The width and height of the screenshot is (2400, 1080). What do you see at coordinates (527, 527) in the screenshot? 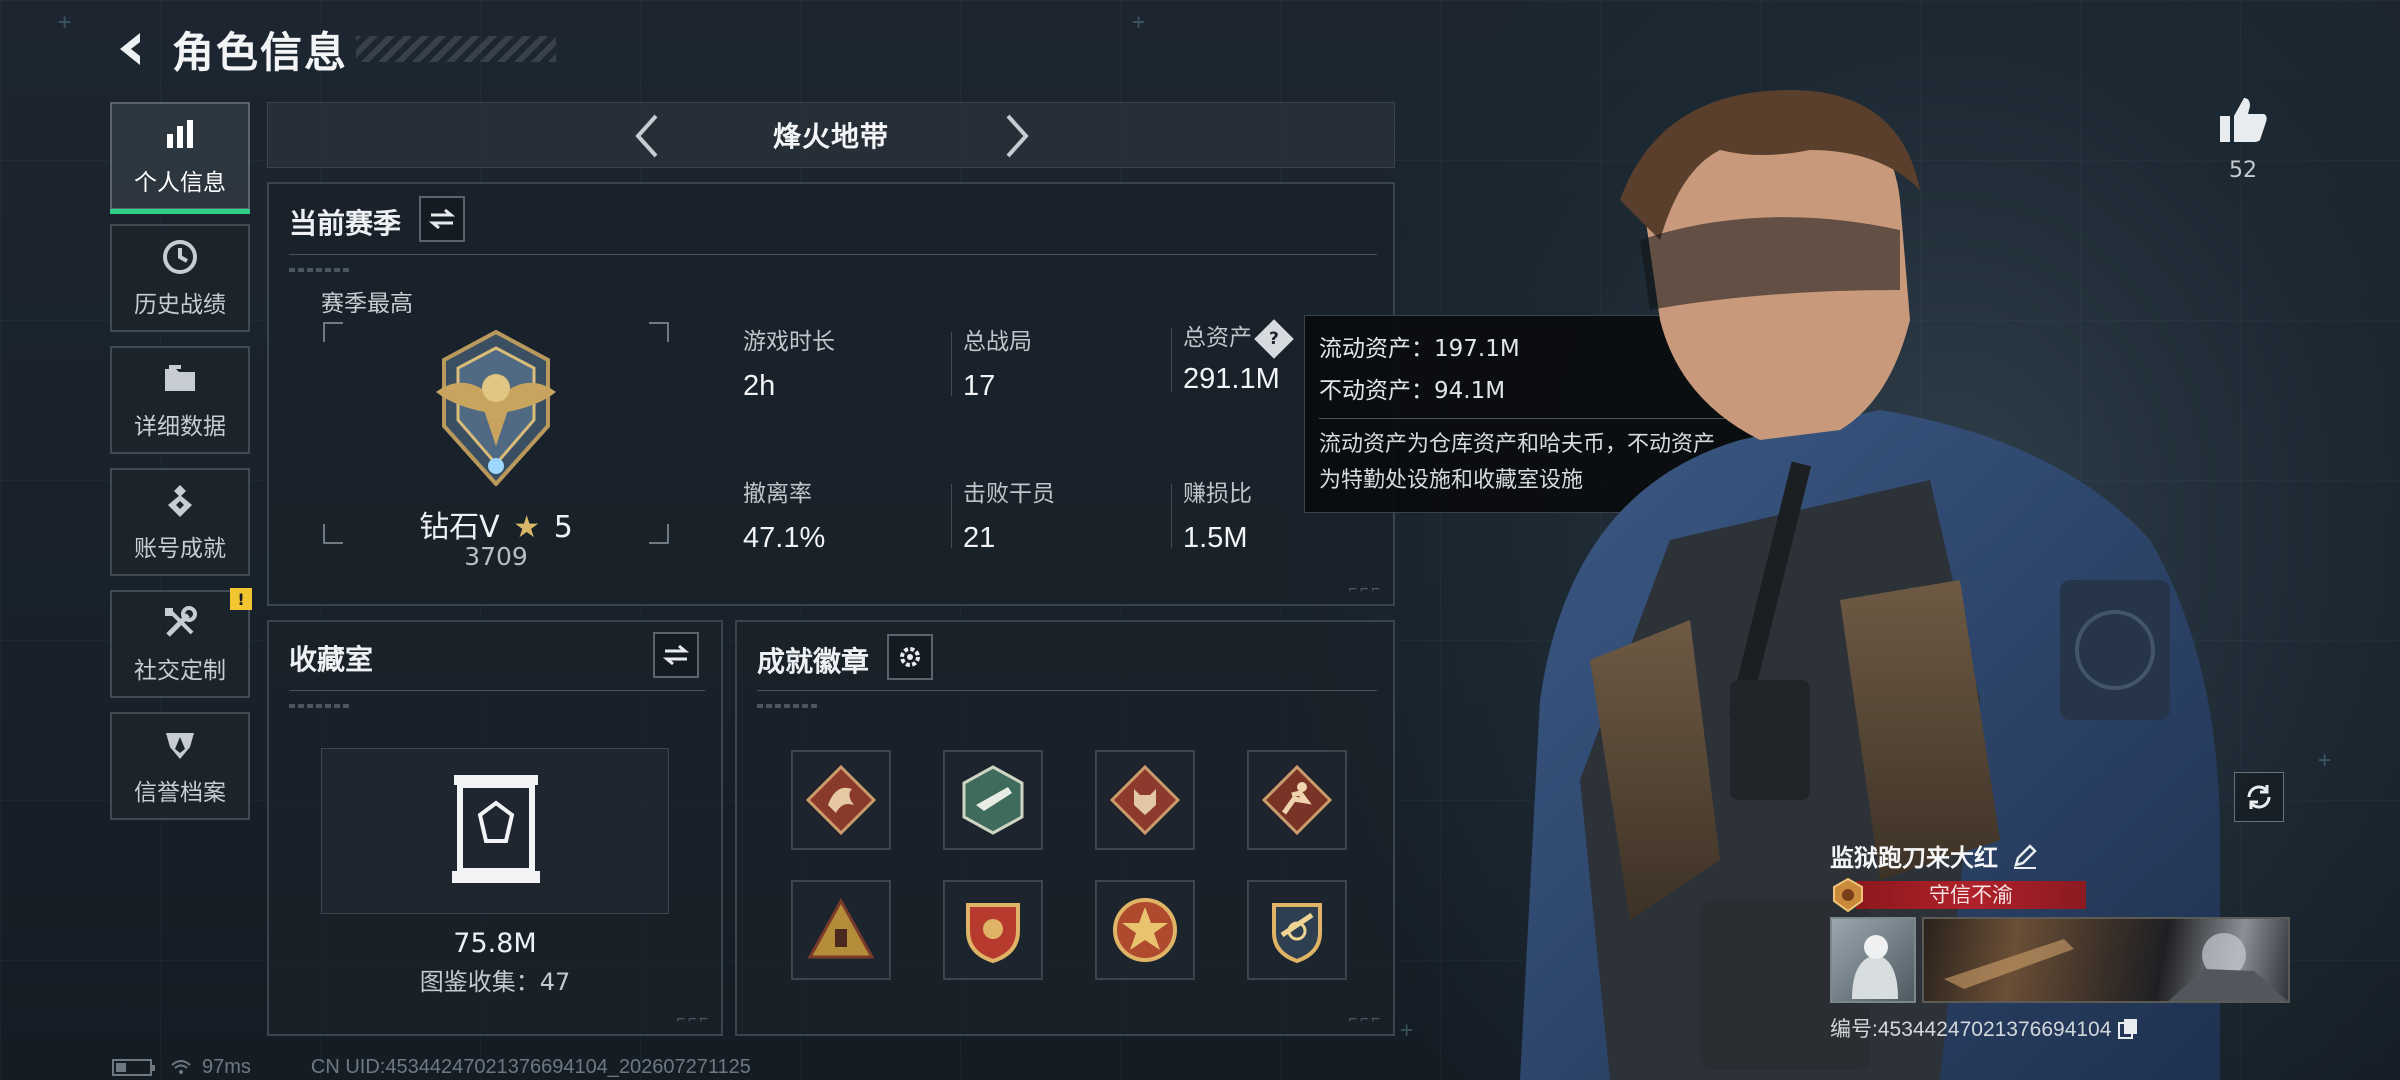
I see `star-icon: ★` at bounding box center [527, 527].